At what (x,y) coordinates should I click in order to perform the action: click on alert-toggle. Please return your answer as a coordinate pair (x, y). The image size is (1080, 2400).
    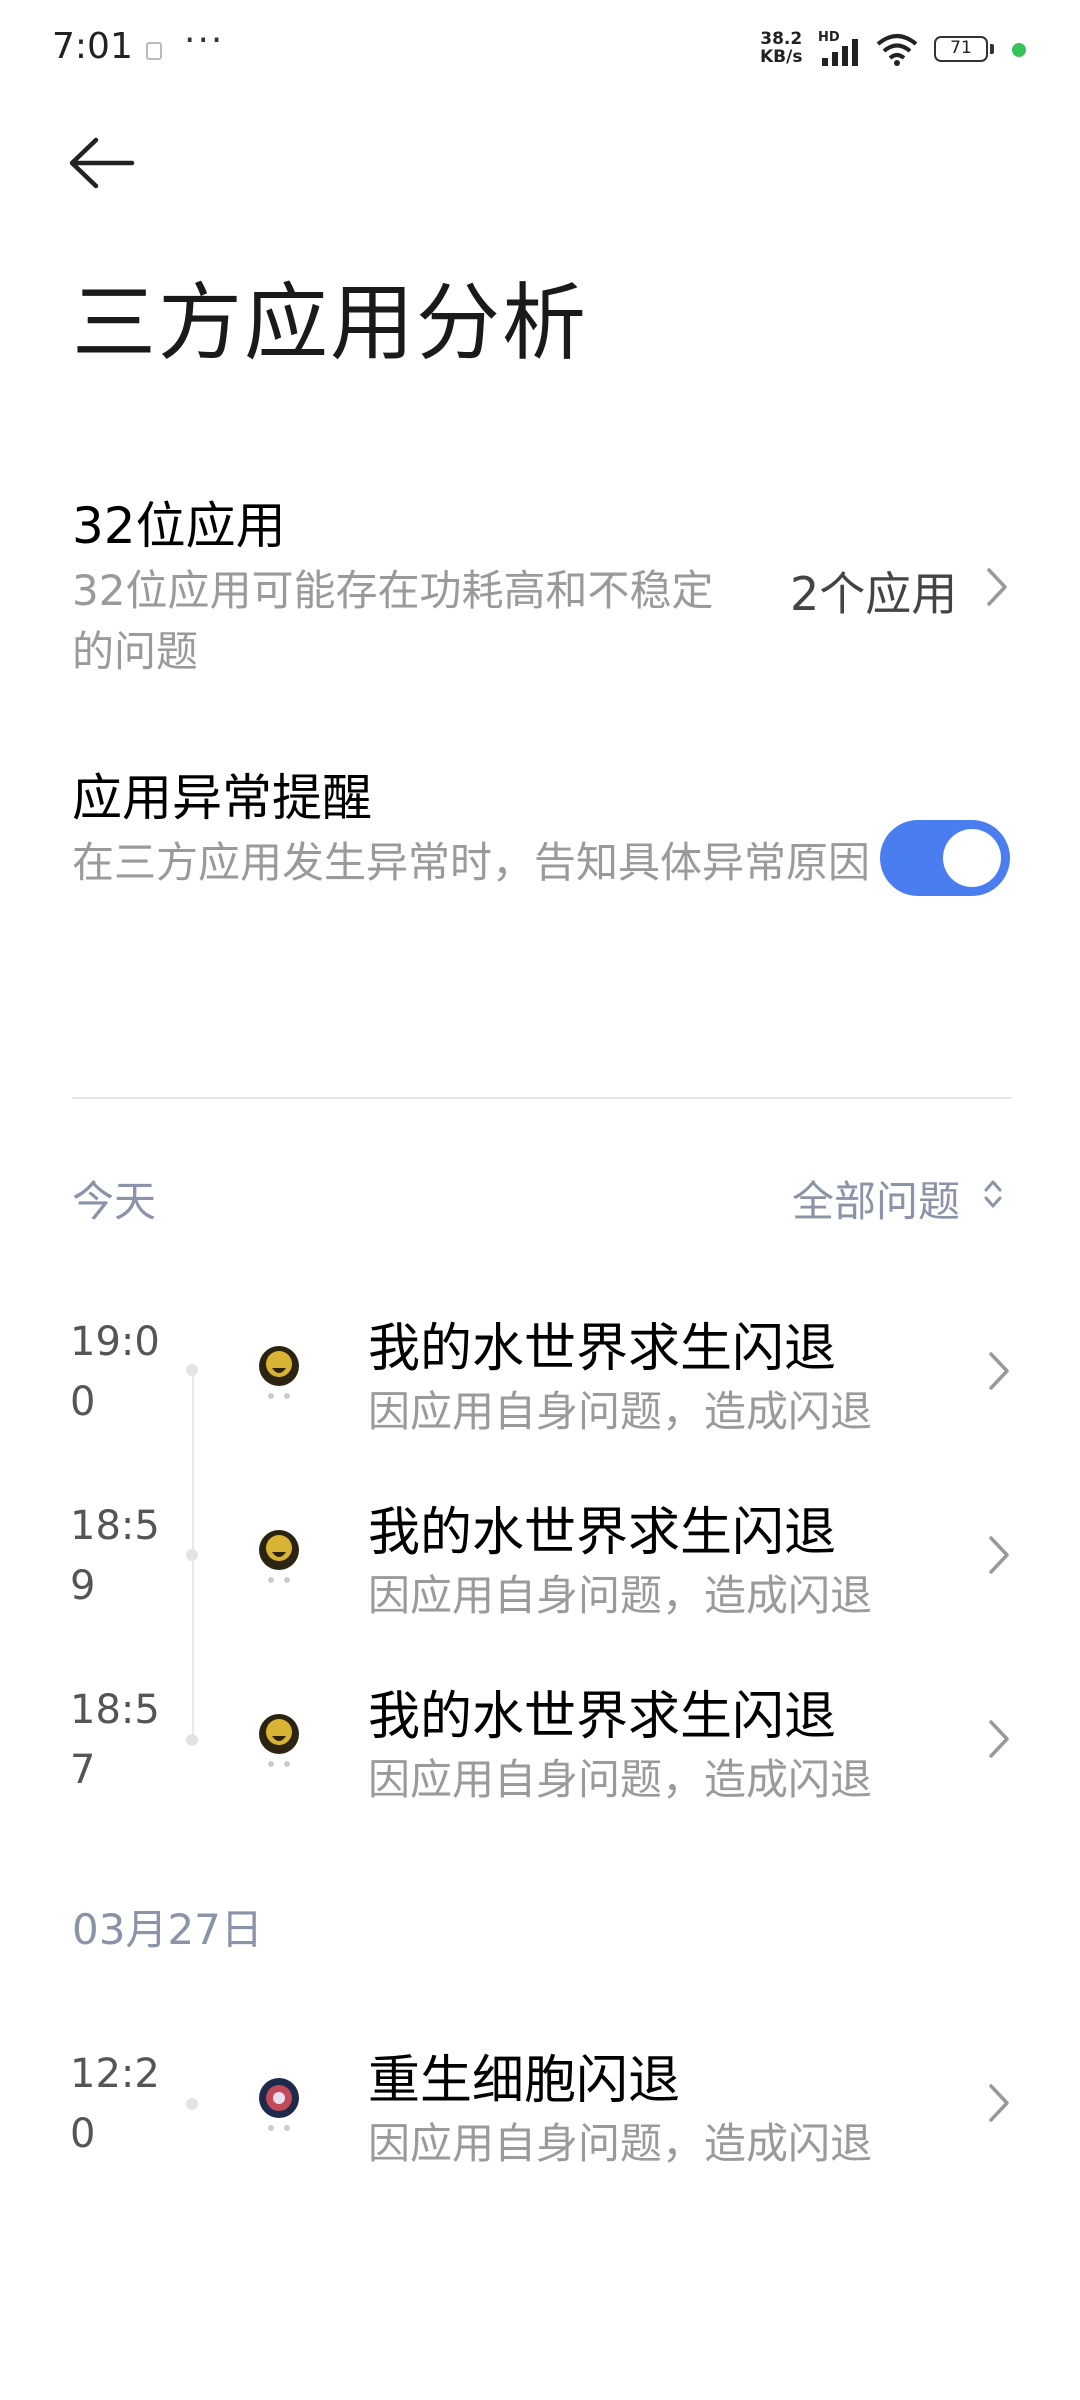
    Looking at the image, I should click on (945, 858).